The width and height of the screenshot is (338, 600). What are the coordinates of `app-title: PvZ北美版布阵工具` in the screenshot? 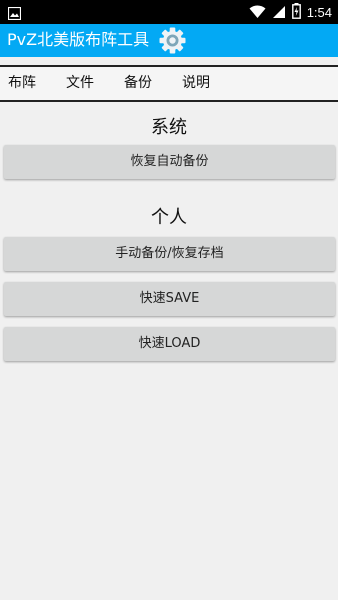 It's located at (78, 39).